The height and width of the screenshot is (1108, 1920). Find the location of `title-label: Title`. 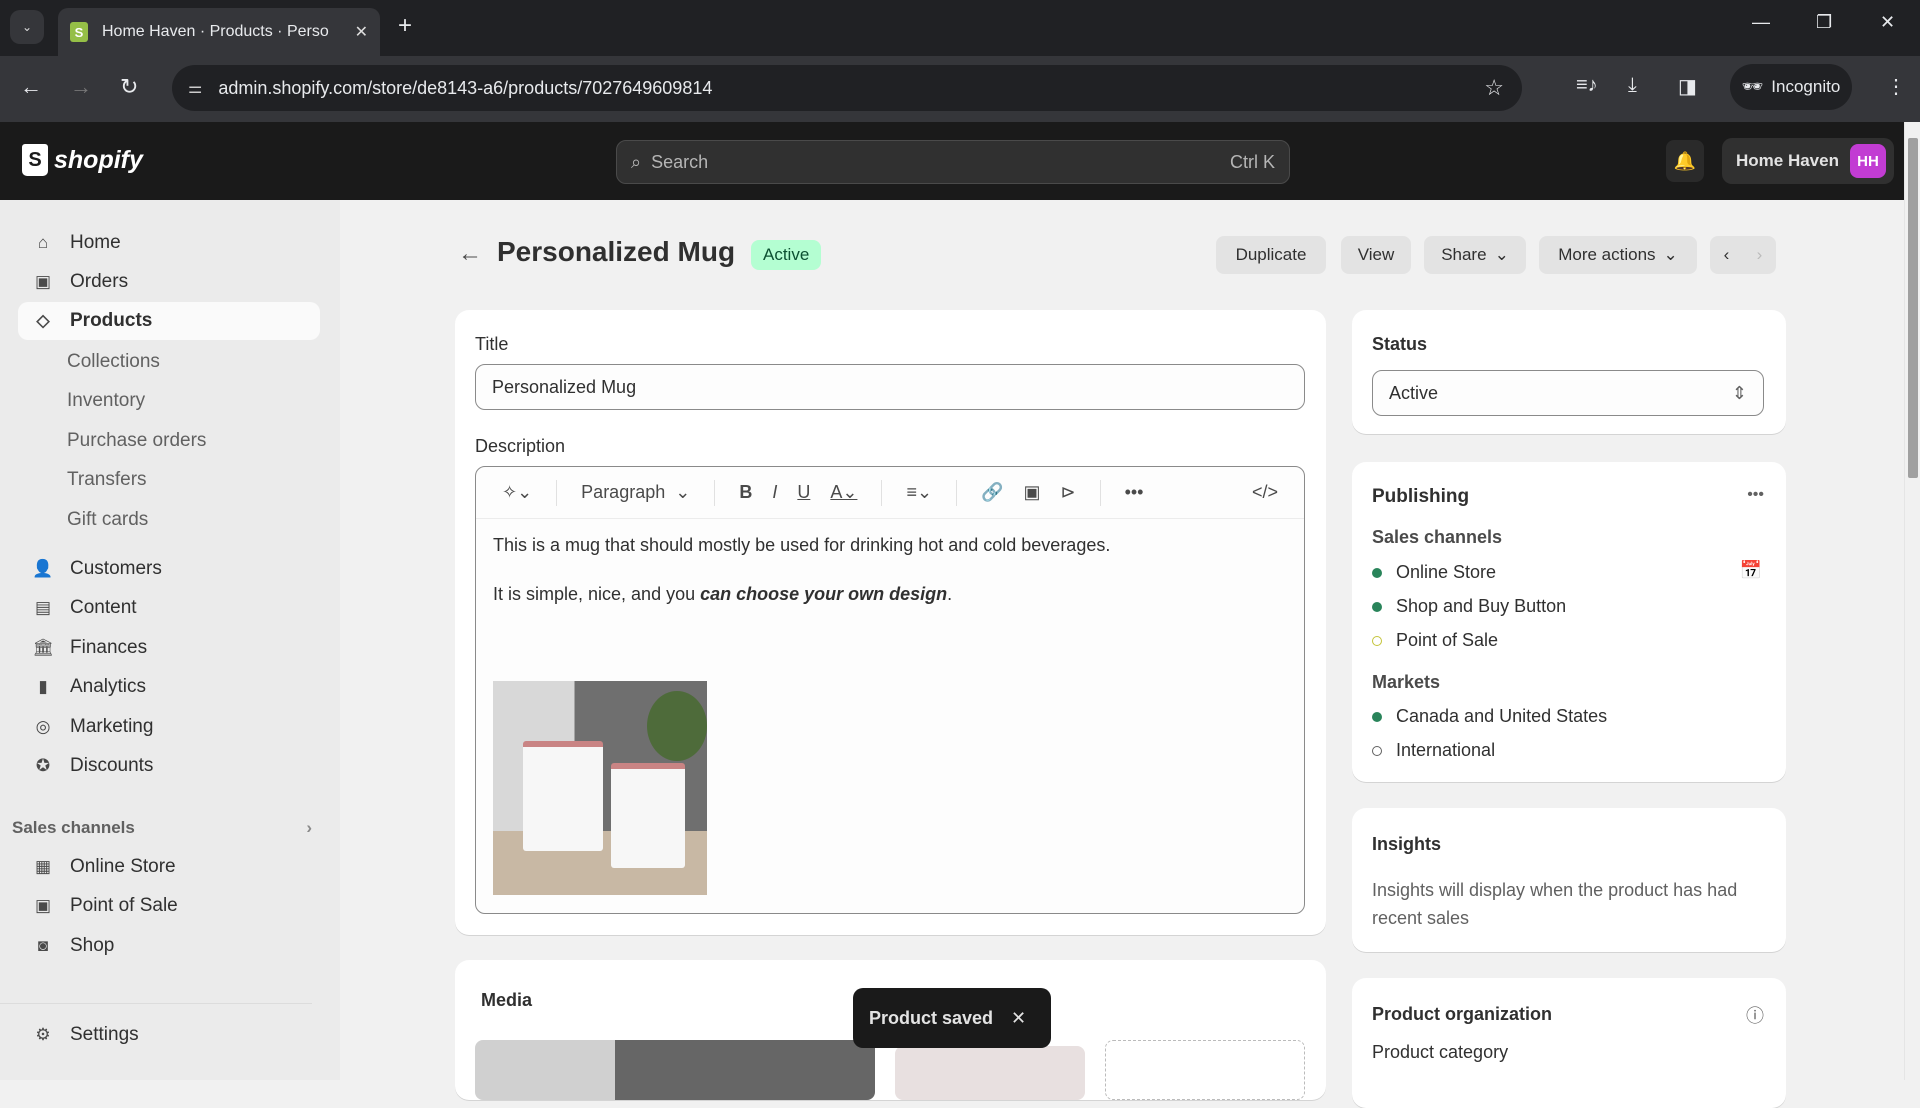

title-label: Title is located at coordinates (492, 344).